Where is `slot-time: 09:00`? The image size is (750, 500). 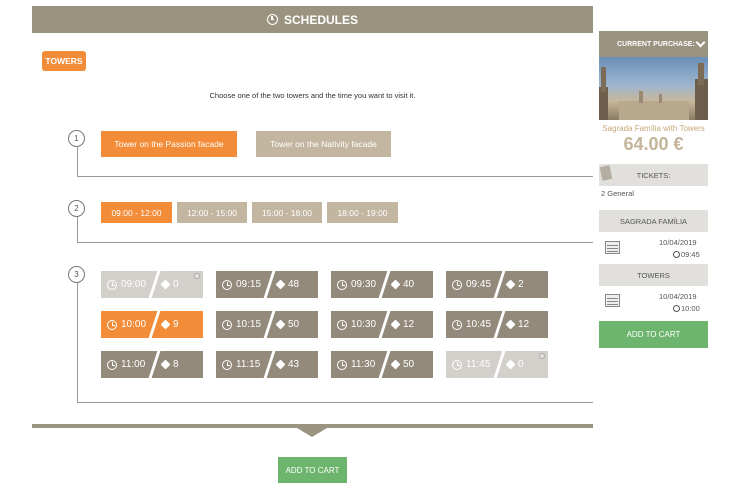
slot-time: 09:00 is located at coordinates (134, 284).